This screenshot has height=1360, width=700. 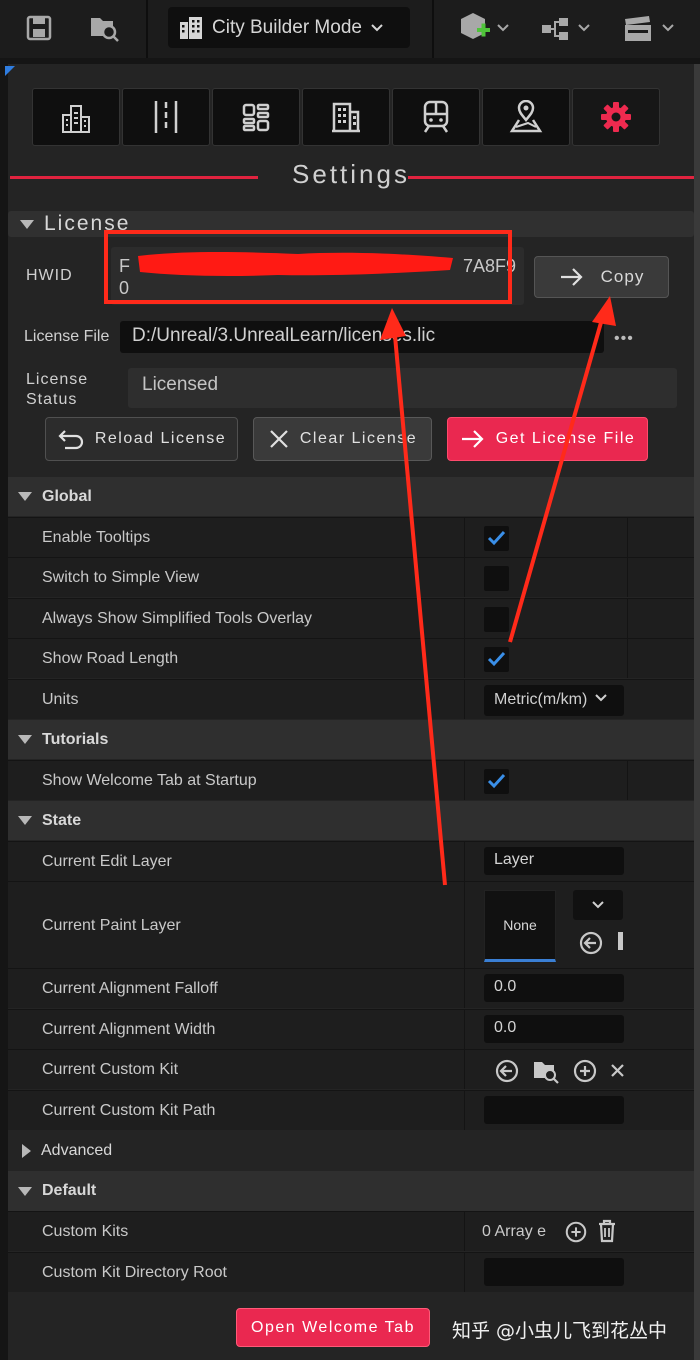 I want to click on open-welcome-tab-button: Open Welcome Tab, so click(x=333, y=1327).